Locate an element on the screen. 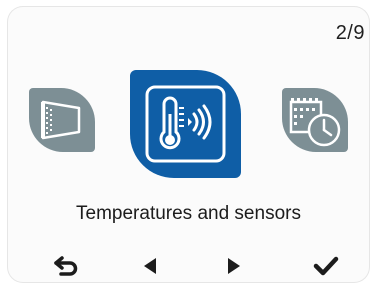 The image size is (377, 289). previous-button is located at coordinates (150, 266).